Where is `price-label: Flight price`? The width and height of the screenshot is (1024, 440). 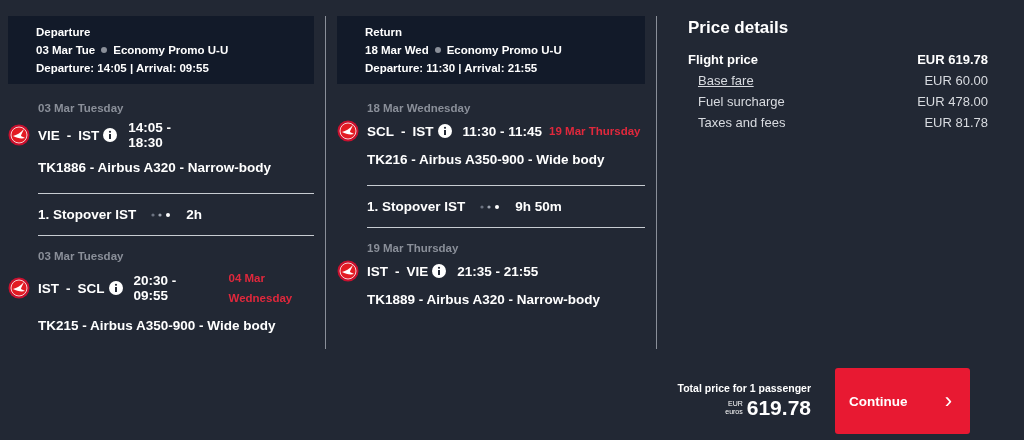
price-label: Flight price is located at coordinates (723, 59).